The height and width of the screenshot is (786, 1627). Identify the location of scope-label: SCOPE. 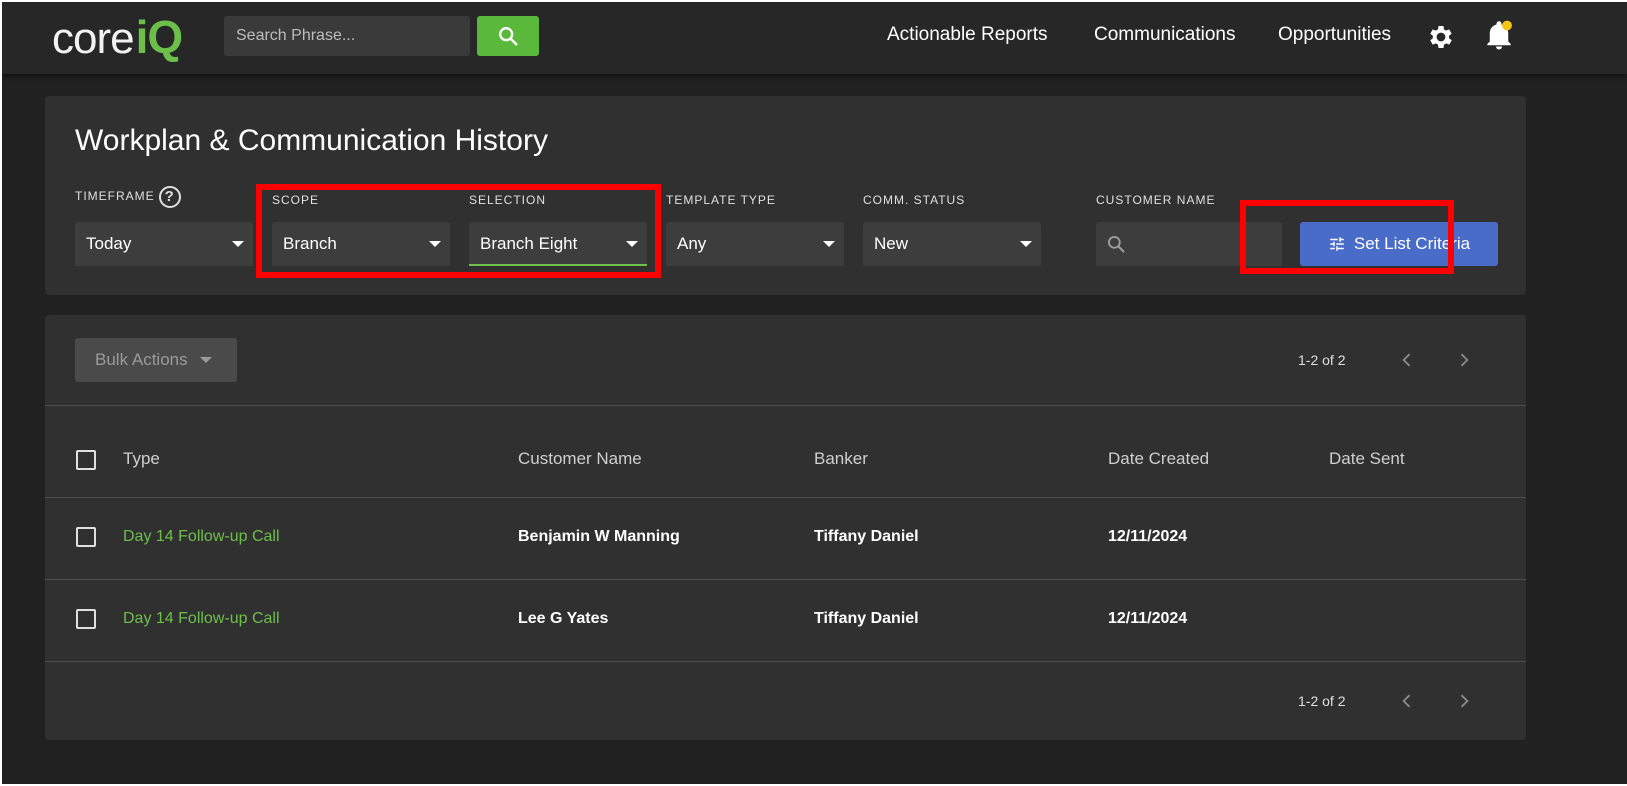
(296, 200).